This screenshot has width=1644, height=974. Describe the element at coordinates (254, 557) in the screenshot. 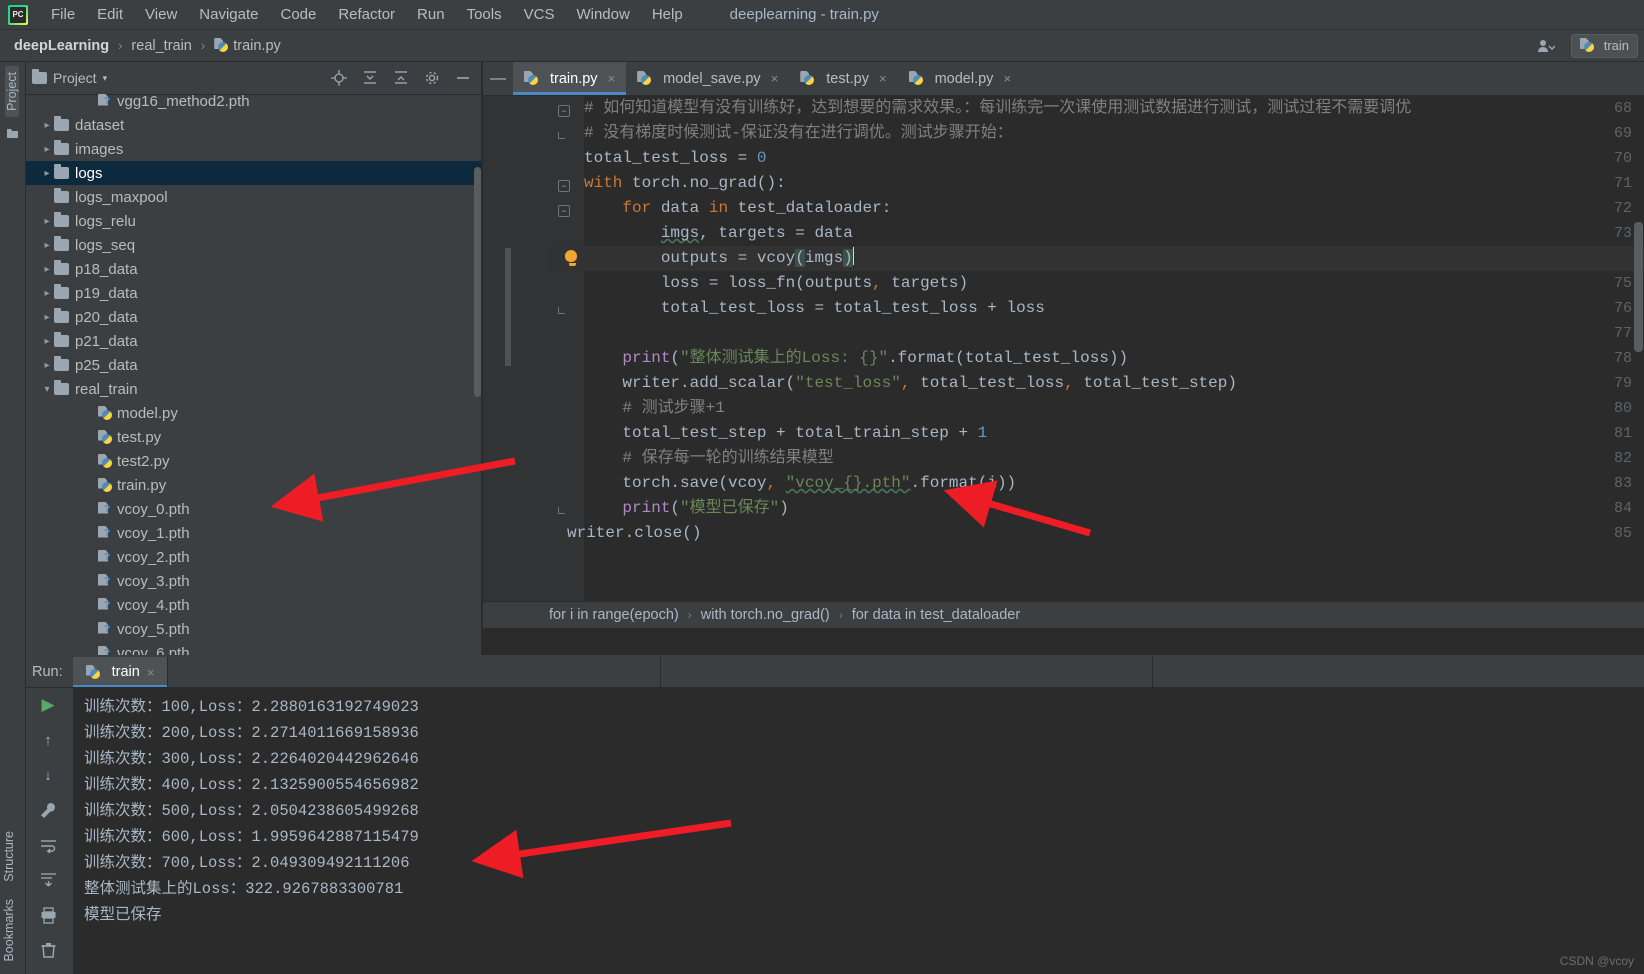

I see `tree-item-vcoy-2-pth: vcoy_2.pth` at that location.